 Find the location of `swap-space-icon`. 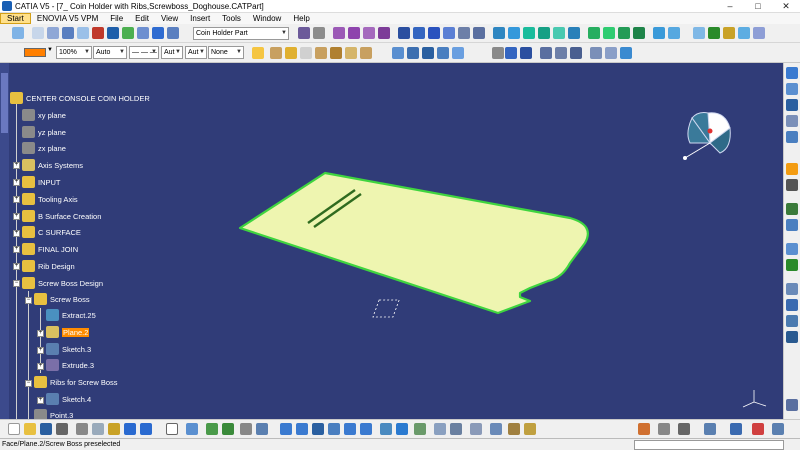

swap-space-icon is located at coordinates (456, 429).